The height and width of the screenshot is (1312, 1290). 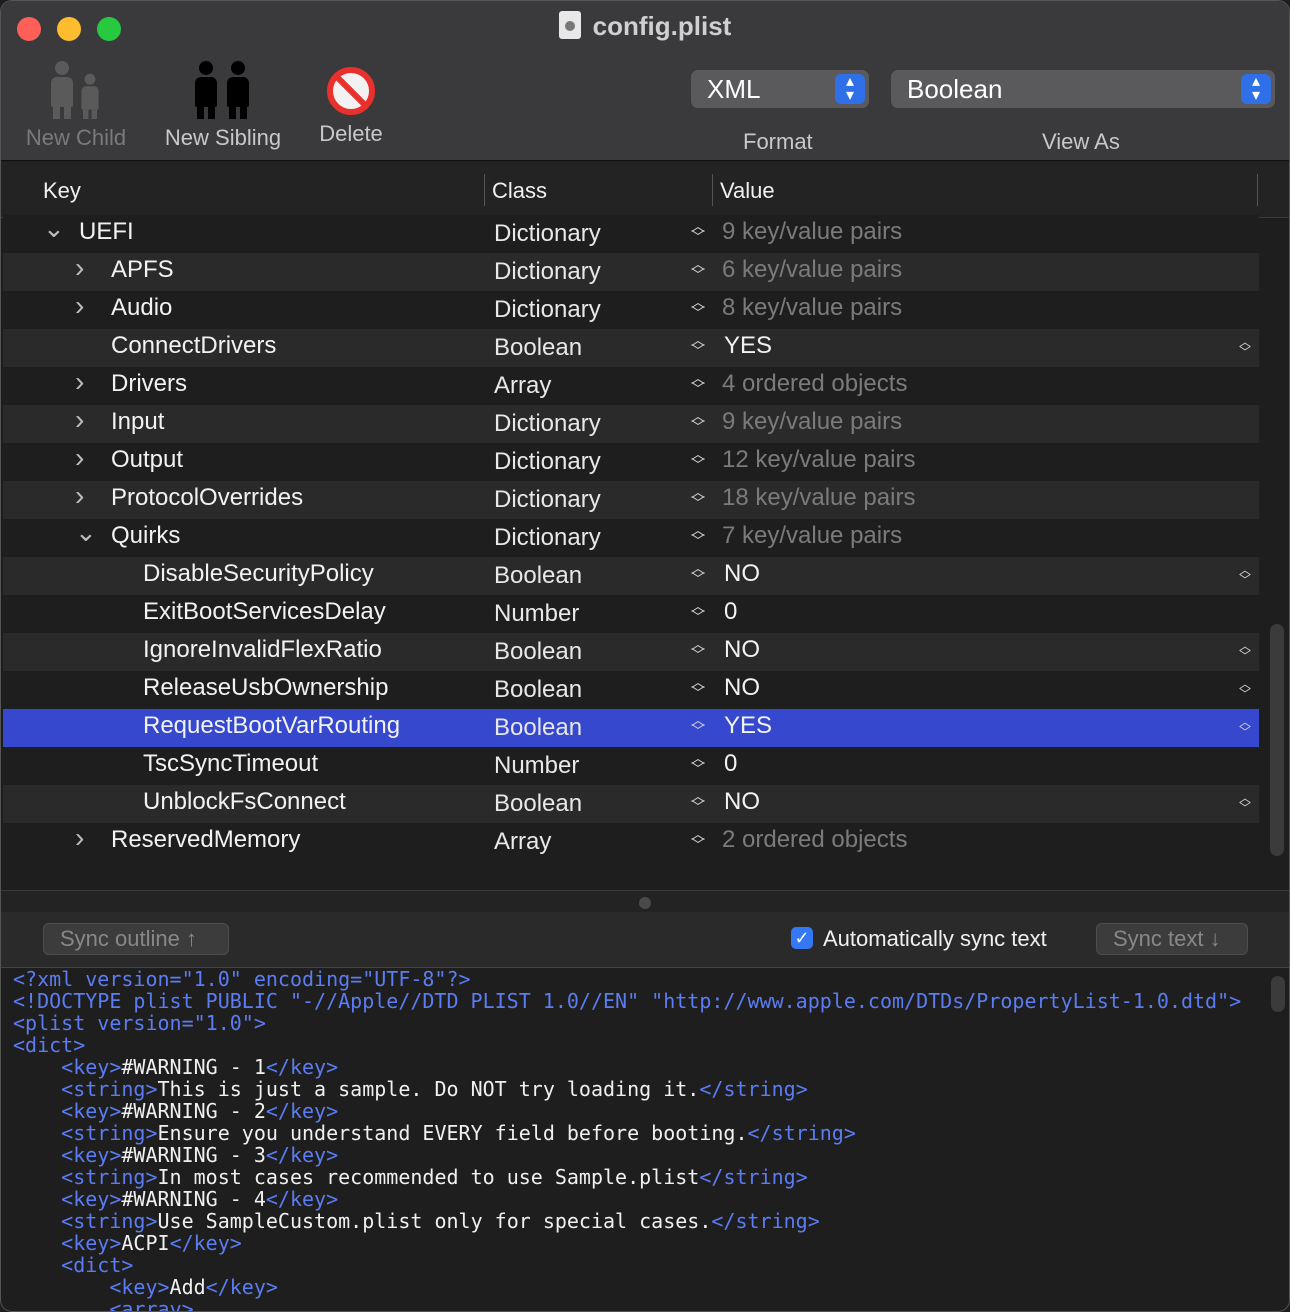 What do you see at coordinates (631, 766) in the screenshot?
I see `outline-row: TscSyncTimeout Number ︿ ﹀ 0` at bounding box center [631, 766].